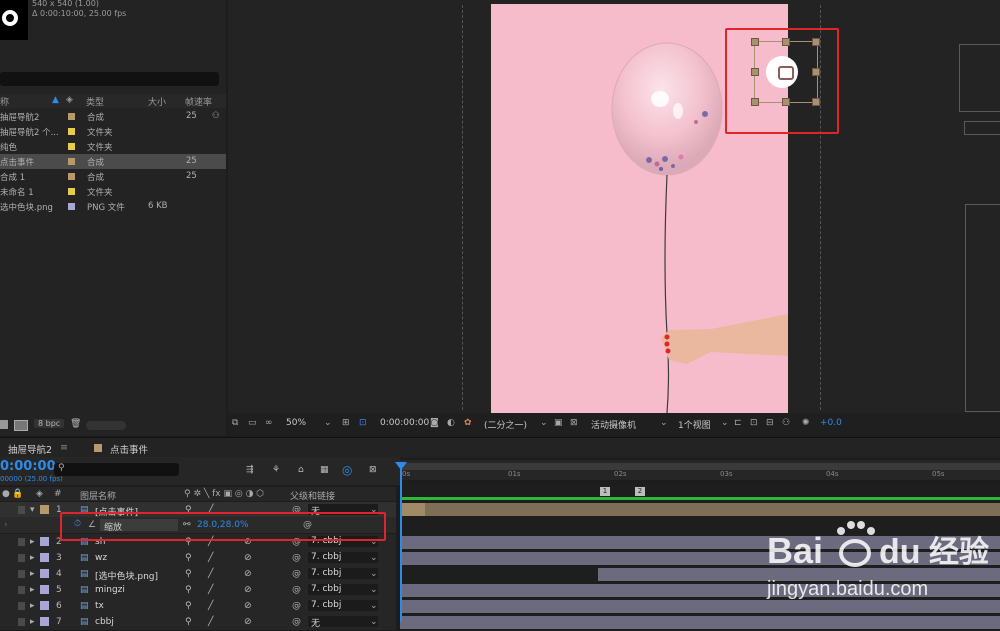  Describe the element at coordinates (754, 423) in the screenshot. I see `fast-preview-icon: ⊡` at that location.